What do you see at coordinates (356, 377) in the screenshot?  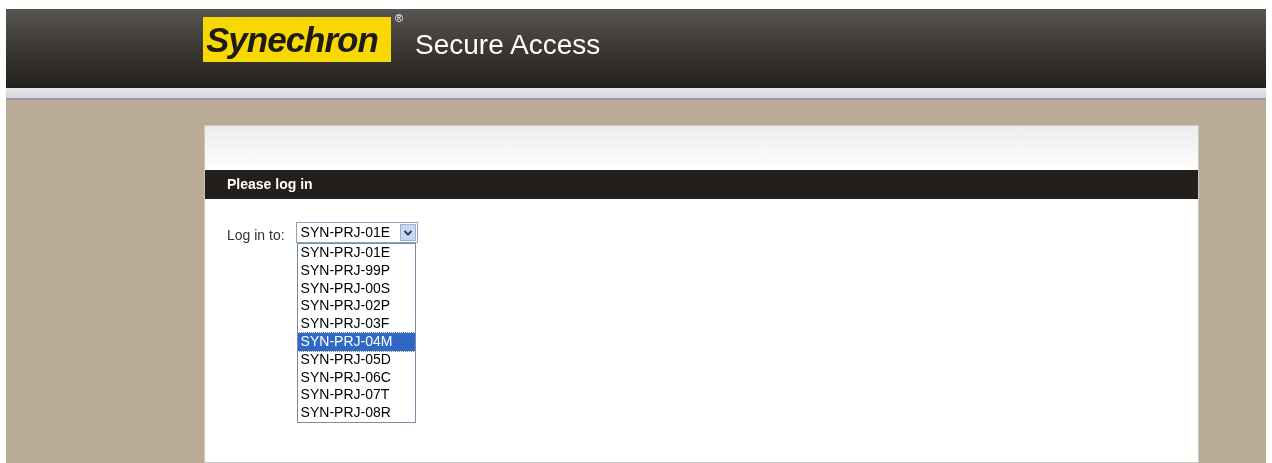 I see `dropdown-option: SYN-PRJ-06C` at bounding box center [356, 377].